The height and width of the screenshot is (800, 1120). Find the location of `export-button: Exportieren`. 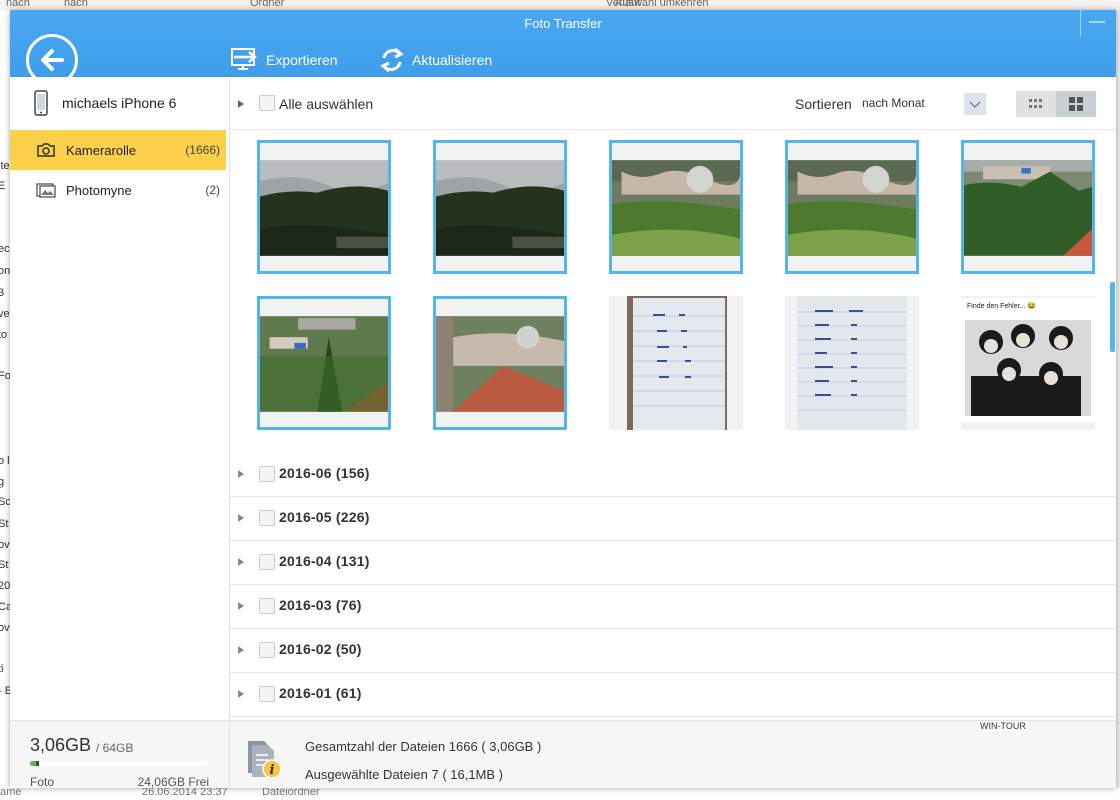

export-button: Exportieren is located at coordinates (284, 60).